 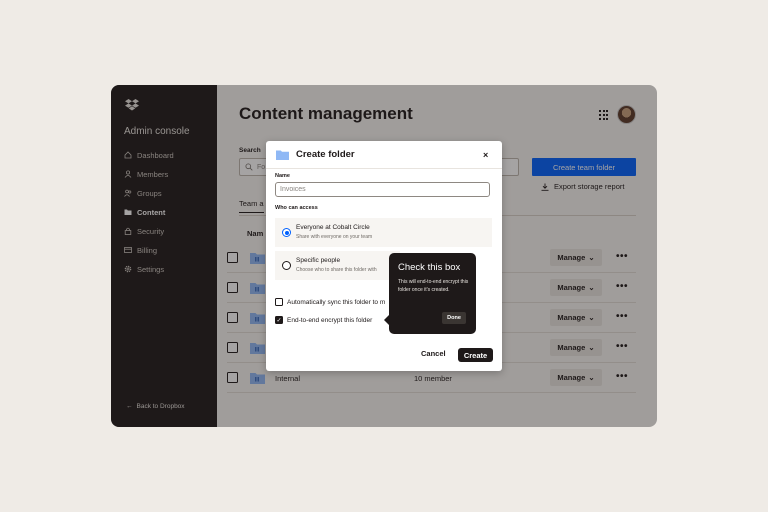 I want to click on tooltip-title: Check this box, so click(x=429, y=267).